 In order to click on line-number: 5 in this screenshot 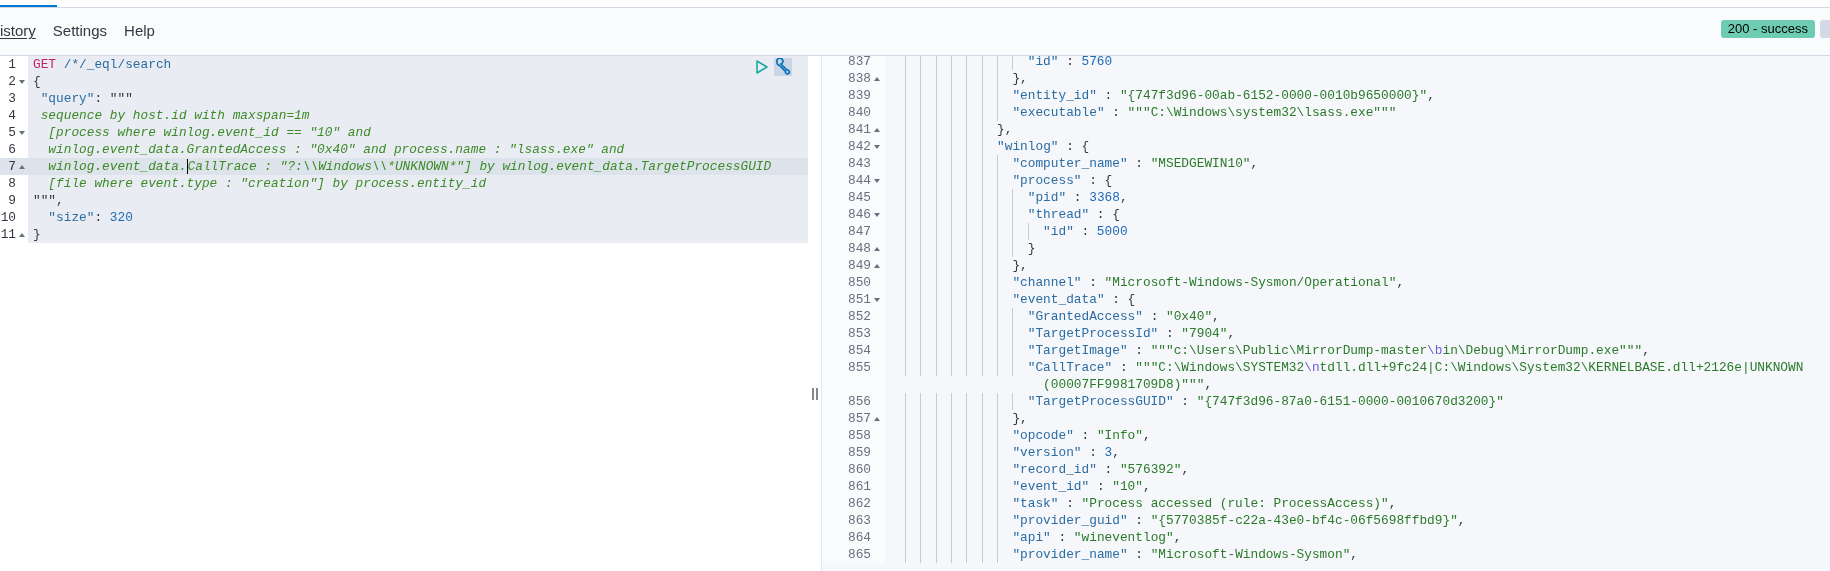, I will do `click(12, 132)`.